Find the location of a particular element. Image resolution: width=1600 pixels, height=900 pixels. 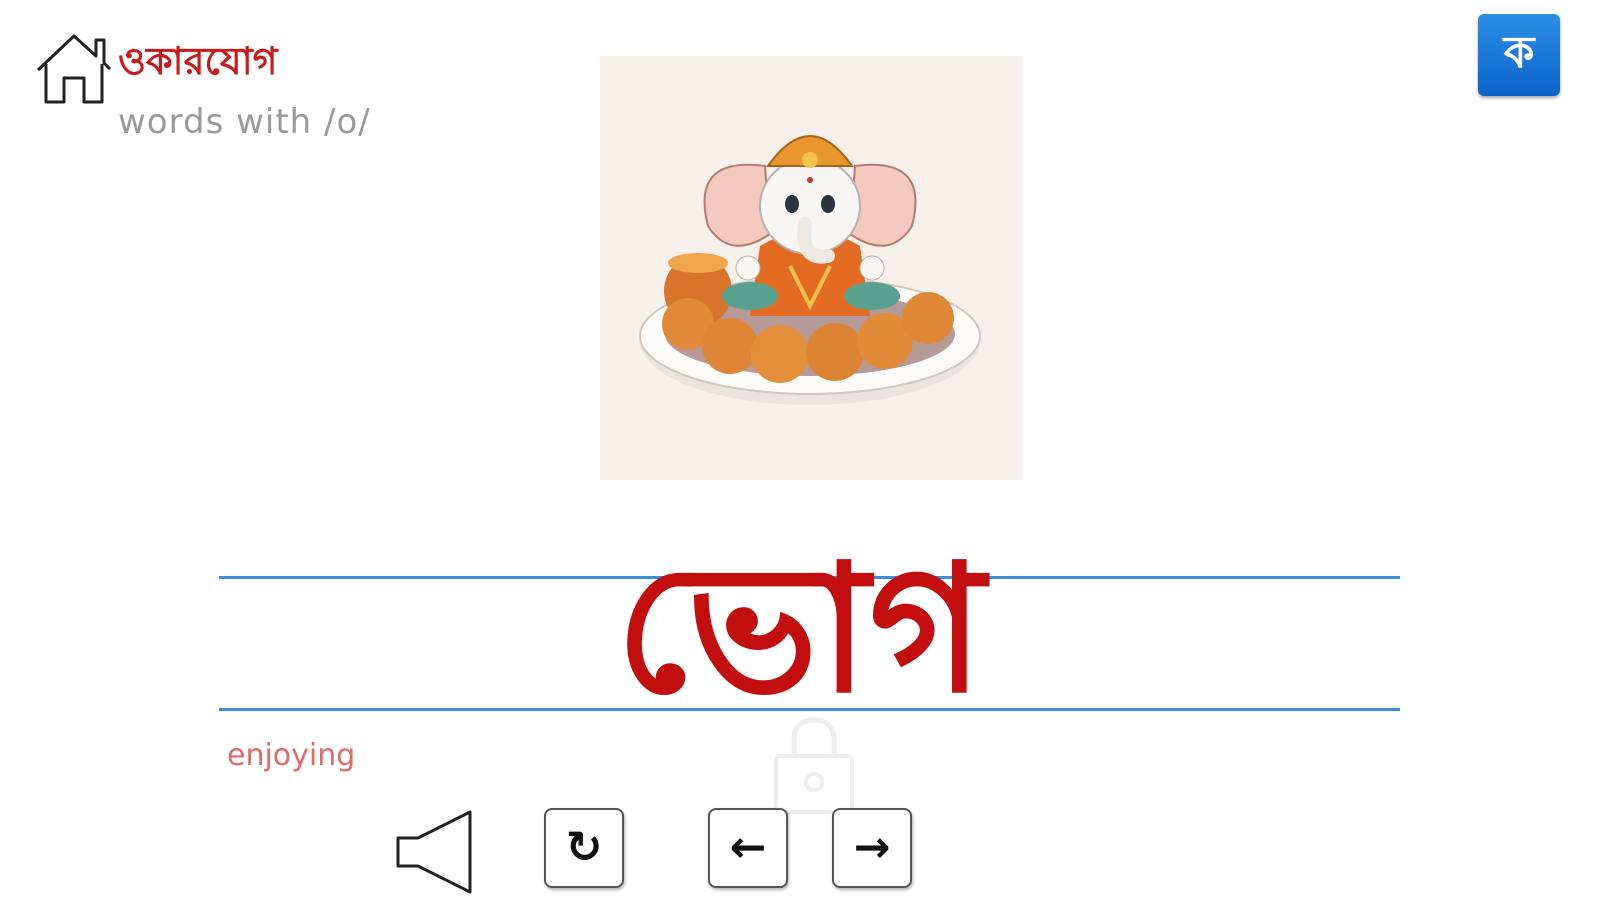

lesson-title: ওকারযোগ is located at coordinates (198, 61).